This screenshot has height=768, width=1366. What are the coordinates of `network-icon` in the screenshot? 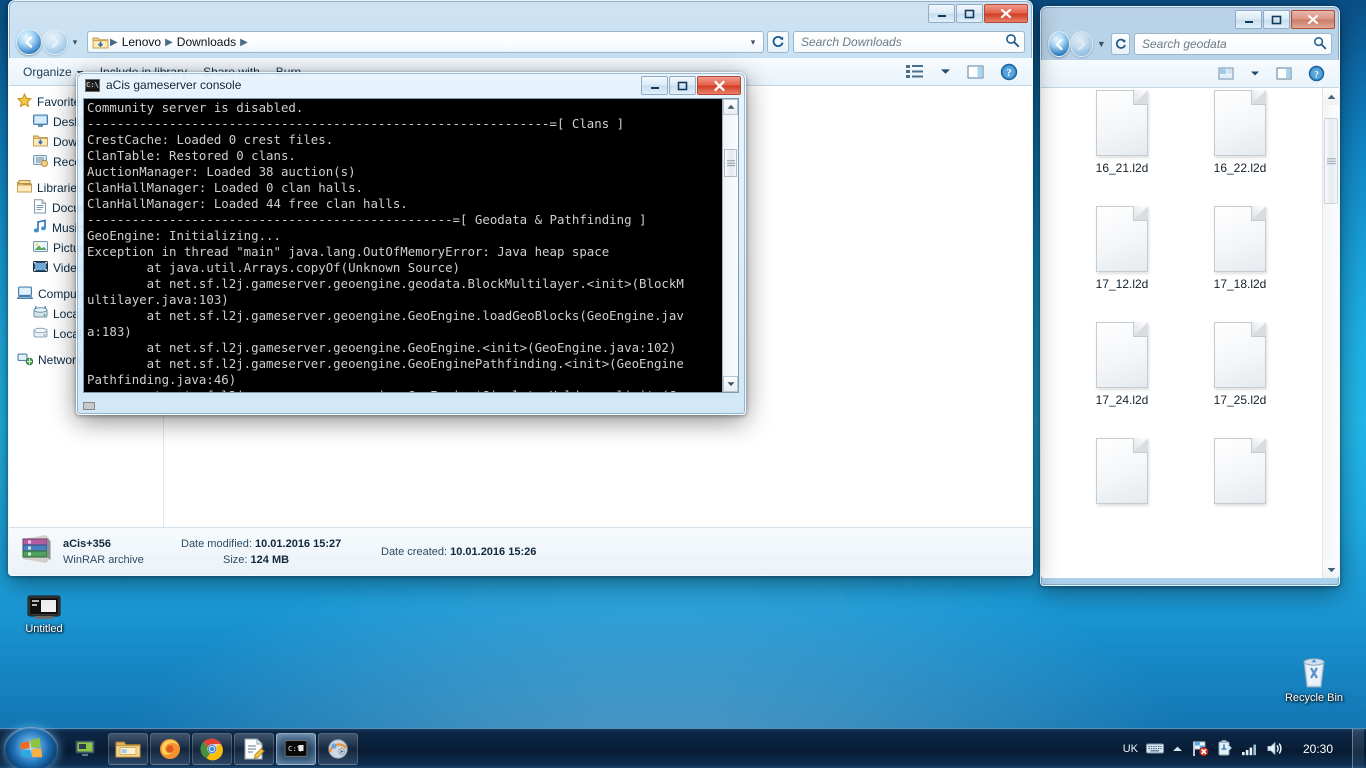 It's located at (25, 360).